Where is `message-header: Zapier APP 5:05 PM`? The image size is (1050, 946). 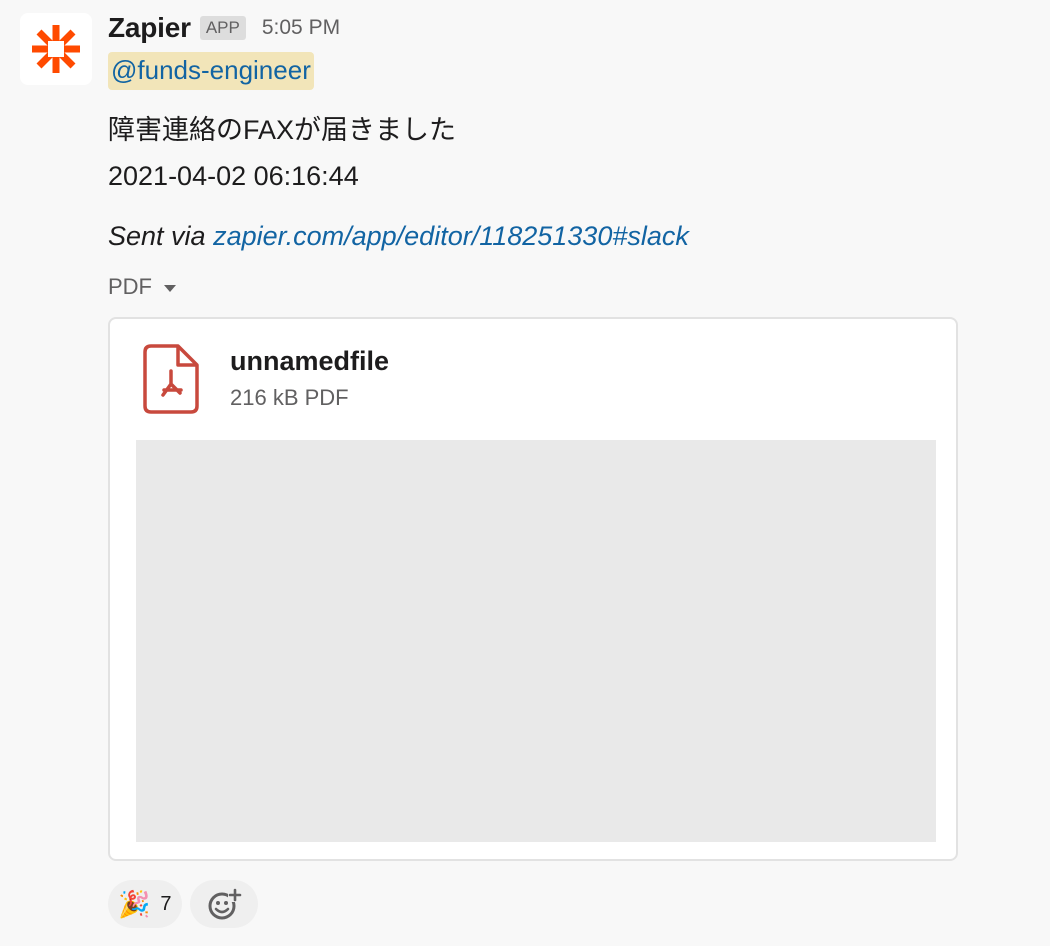 message-header: Zapier APP 5:05 PM is located at coordinates (224, 28).